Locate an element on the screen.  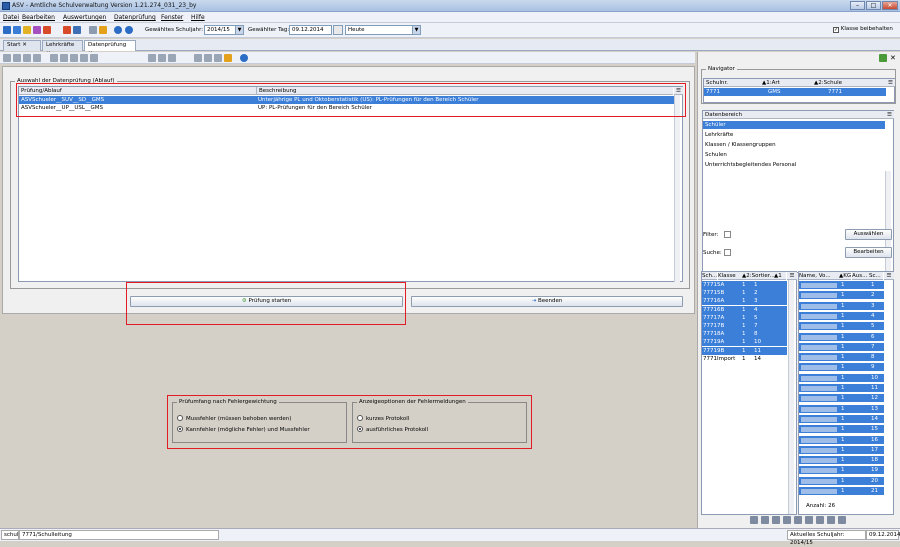
tag-field: 09.12.2014 is located at coordinates (310, 30).